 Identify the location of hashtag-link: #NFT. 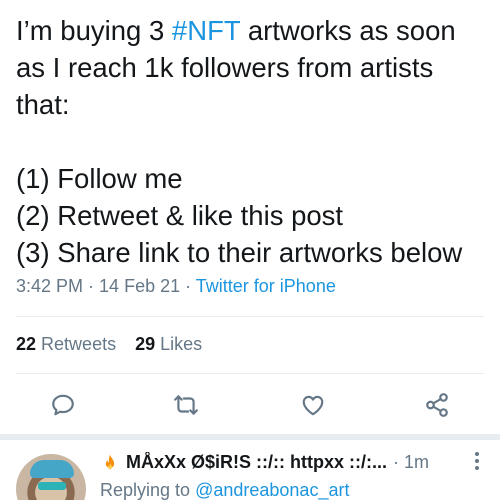
(206, 30).